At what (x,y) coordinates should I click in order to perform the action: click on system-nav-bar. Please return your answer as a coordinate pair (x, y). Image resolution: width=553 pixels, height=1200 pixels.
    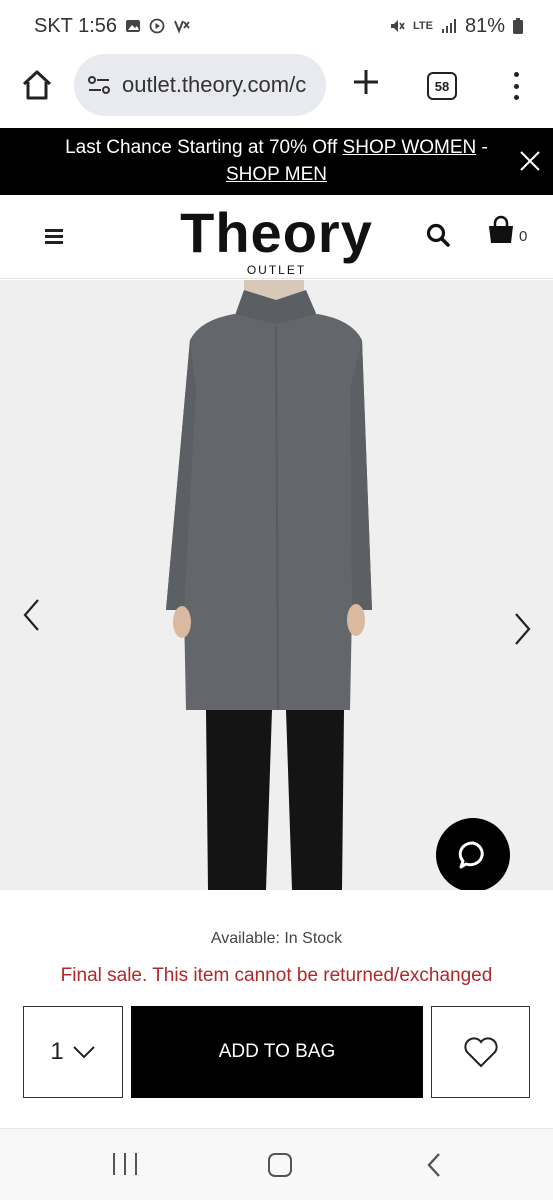
    Looking at the image, I should click on (276, 1164).